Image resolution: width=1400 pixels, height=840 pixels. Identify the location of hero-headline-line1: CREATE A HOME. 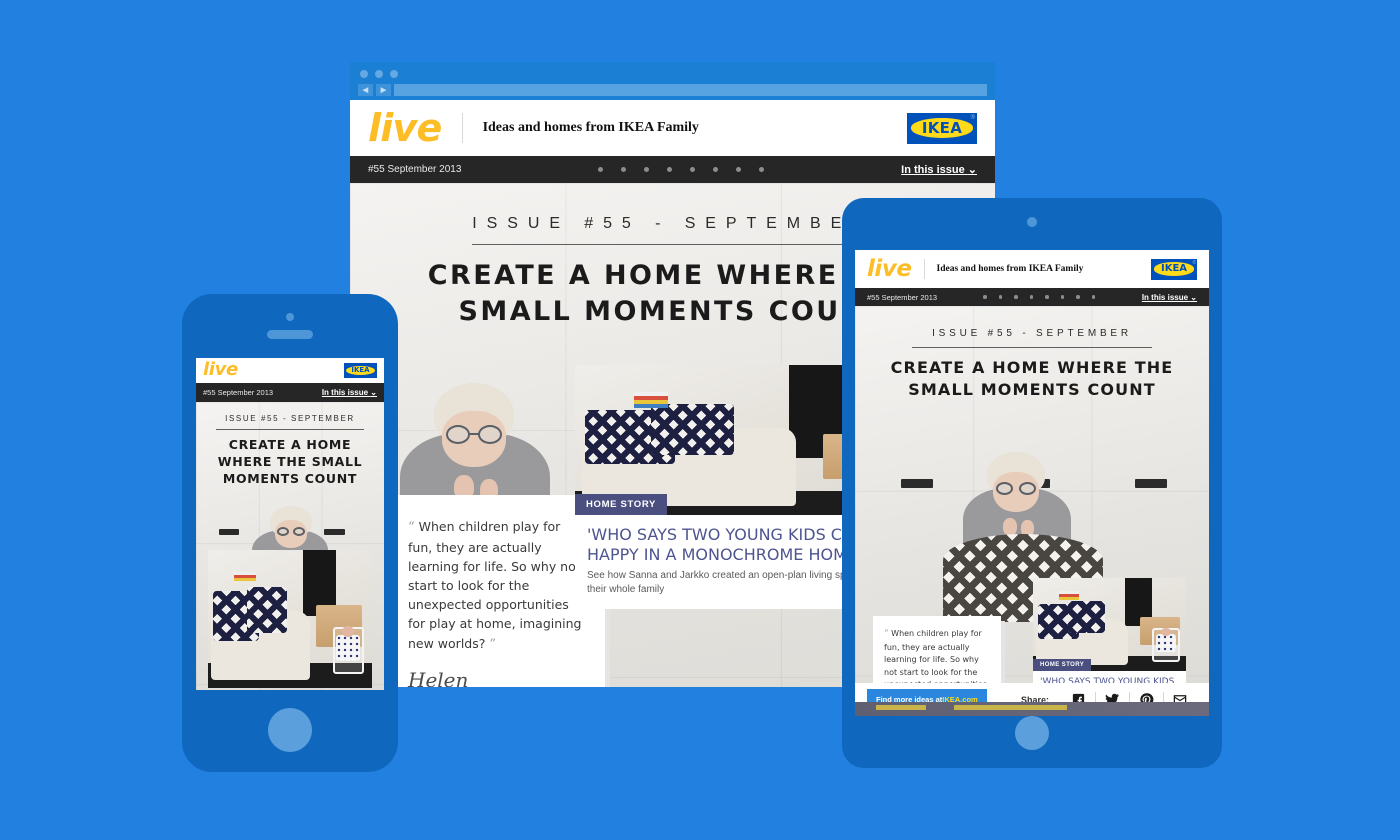
(290, 444).